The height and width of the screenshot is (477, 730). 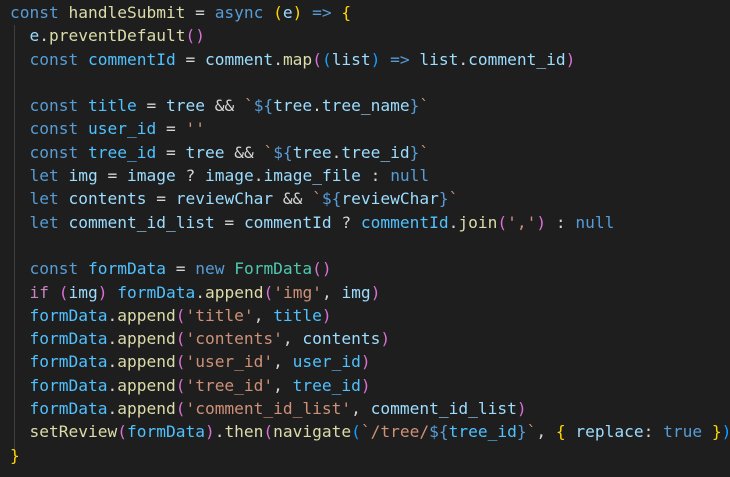 I want to click on code-line: }, so click(x=365, y=455).